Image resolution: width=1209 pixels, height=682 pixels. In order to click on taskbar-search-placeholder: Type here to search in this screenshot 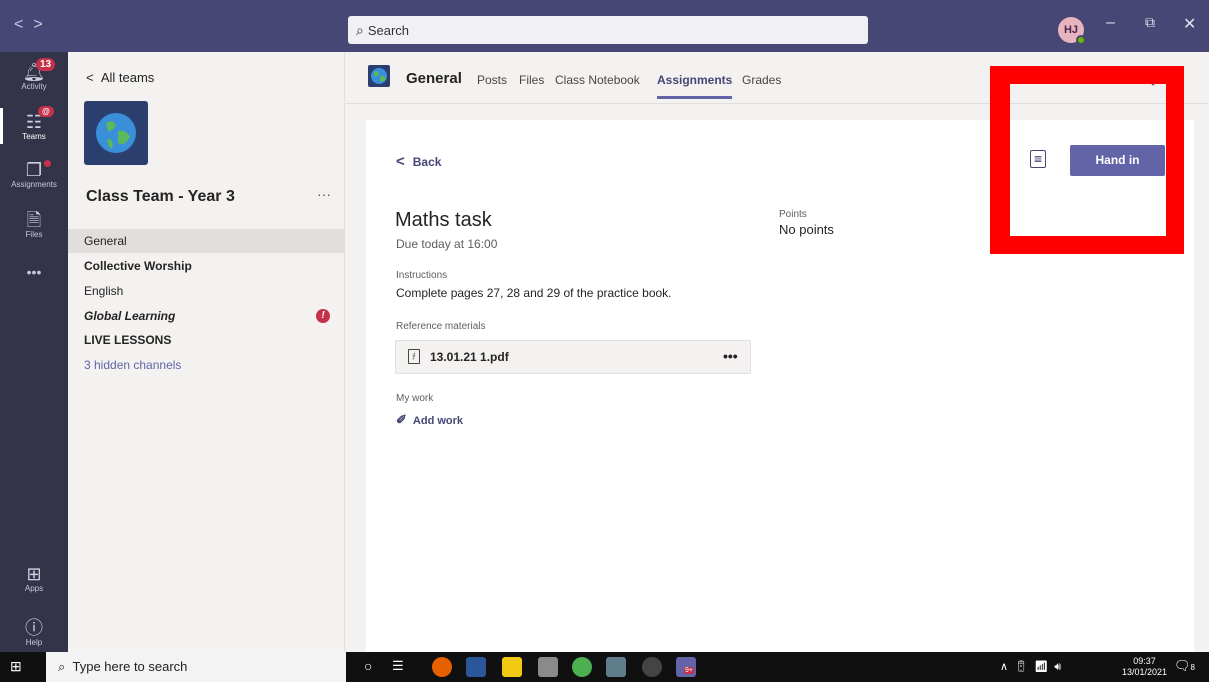, I will do `click(130, 666)`.